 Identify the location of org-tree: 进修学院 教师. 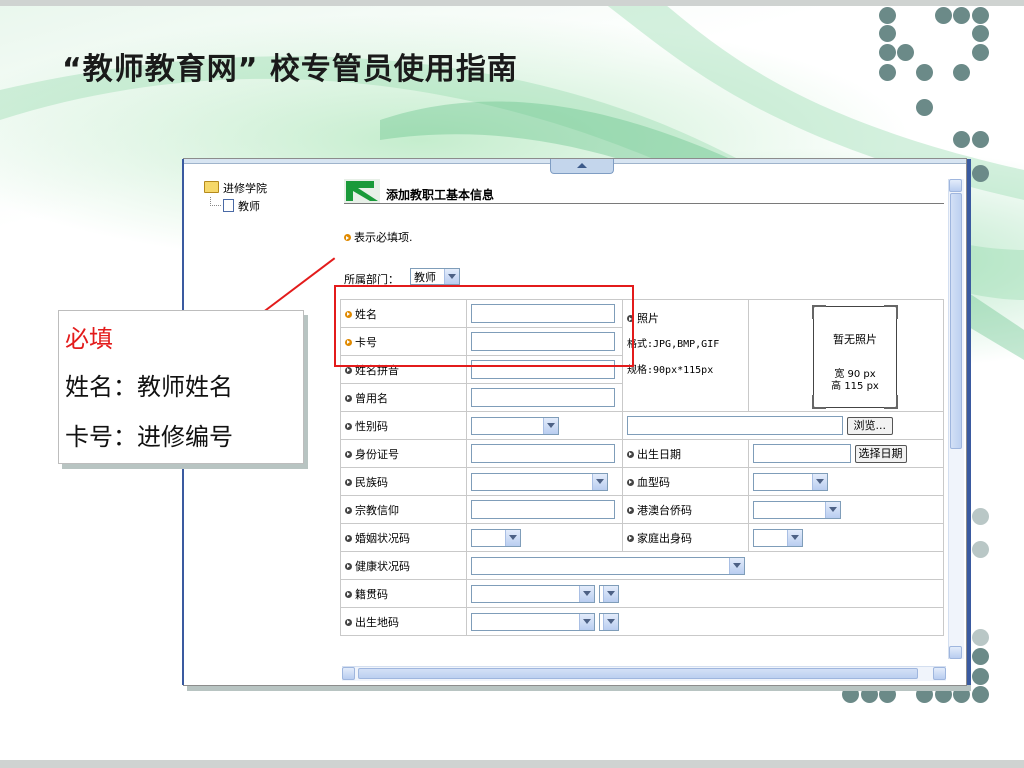
(235, 197).